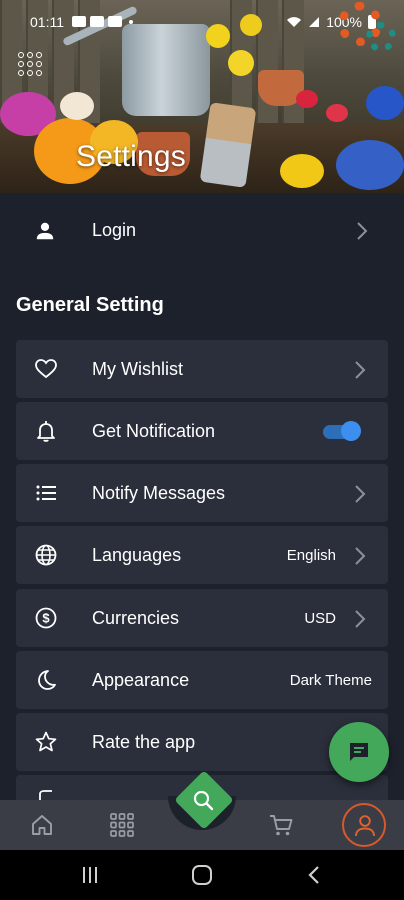  I want to click on apps-grid-icon, so click(30, 64).